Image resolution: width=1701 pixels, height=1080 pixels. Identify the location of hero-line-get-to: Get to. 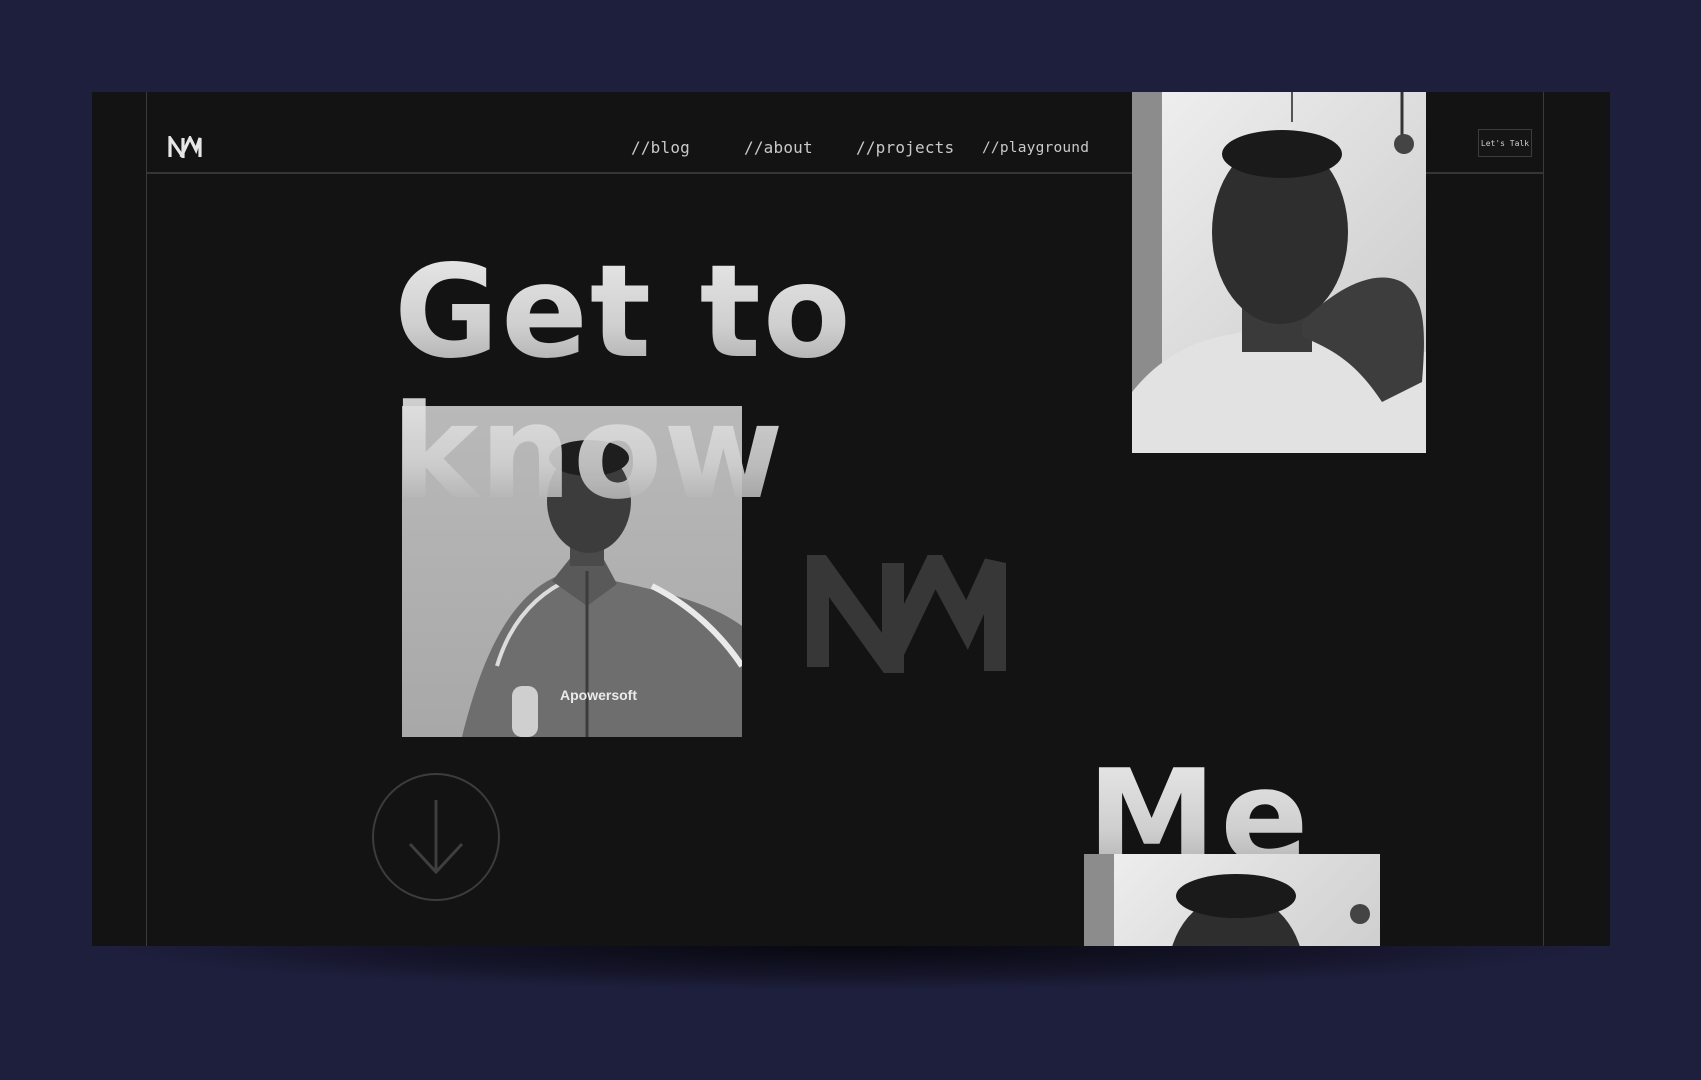
(623, 312).